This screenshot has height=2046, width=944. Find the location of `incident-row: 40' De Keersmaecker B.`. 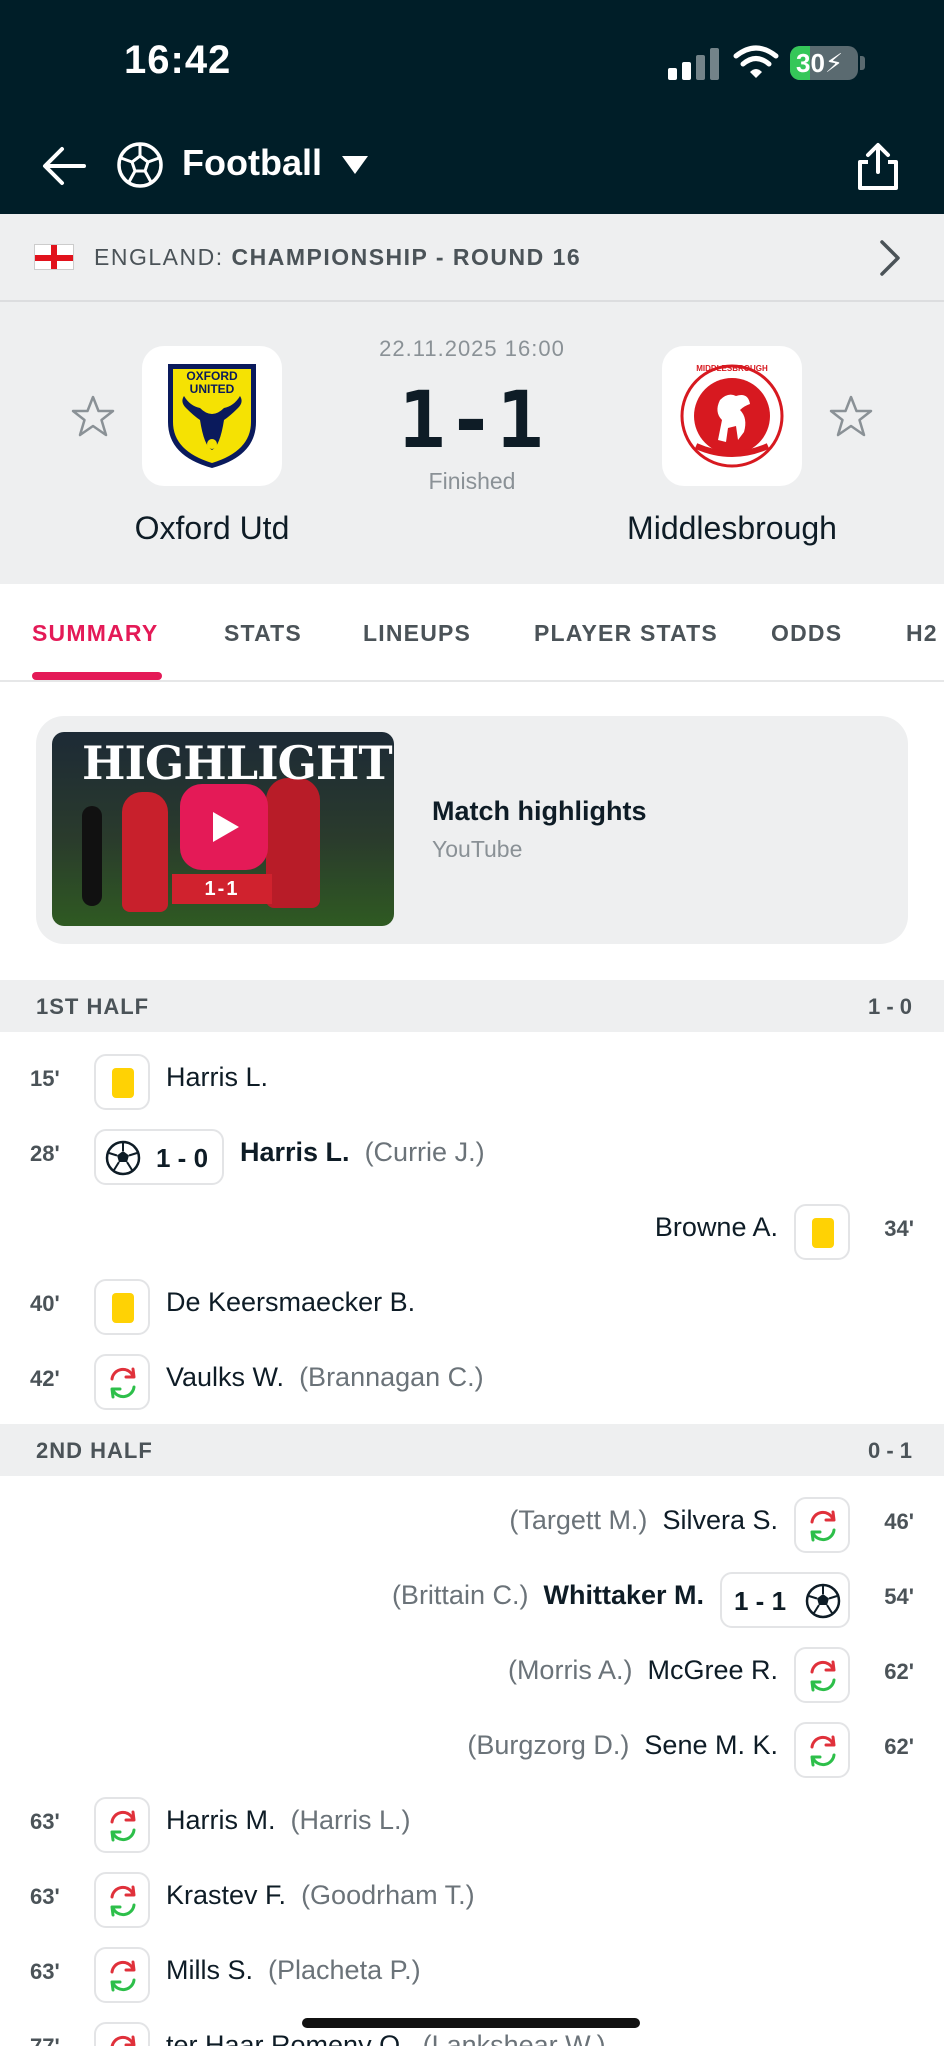

incident-row: 40' De Keersmaecker B. is located at coordinates (472, 1304).